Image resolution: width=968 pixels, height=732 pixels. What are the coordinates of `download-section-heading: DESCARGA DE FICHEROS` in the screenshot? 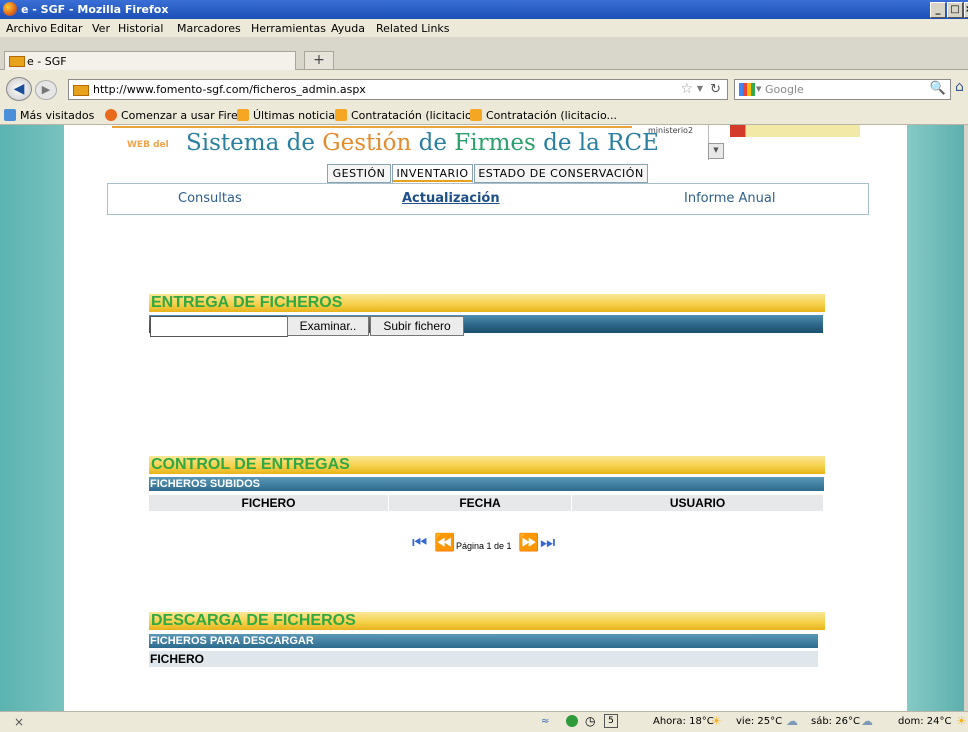 It's located at (487, 621).